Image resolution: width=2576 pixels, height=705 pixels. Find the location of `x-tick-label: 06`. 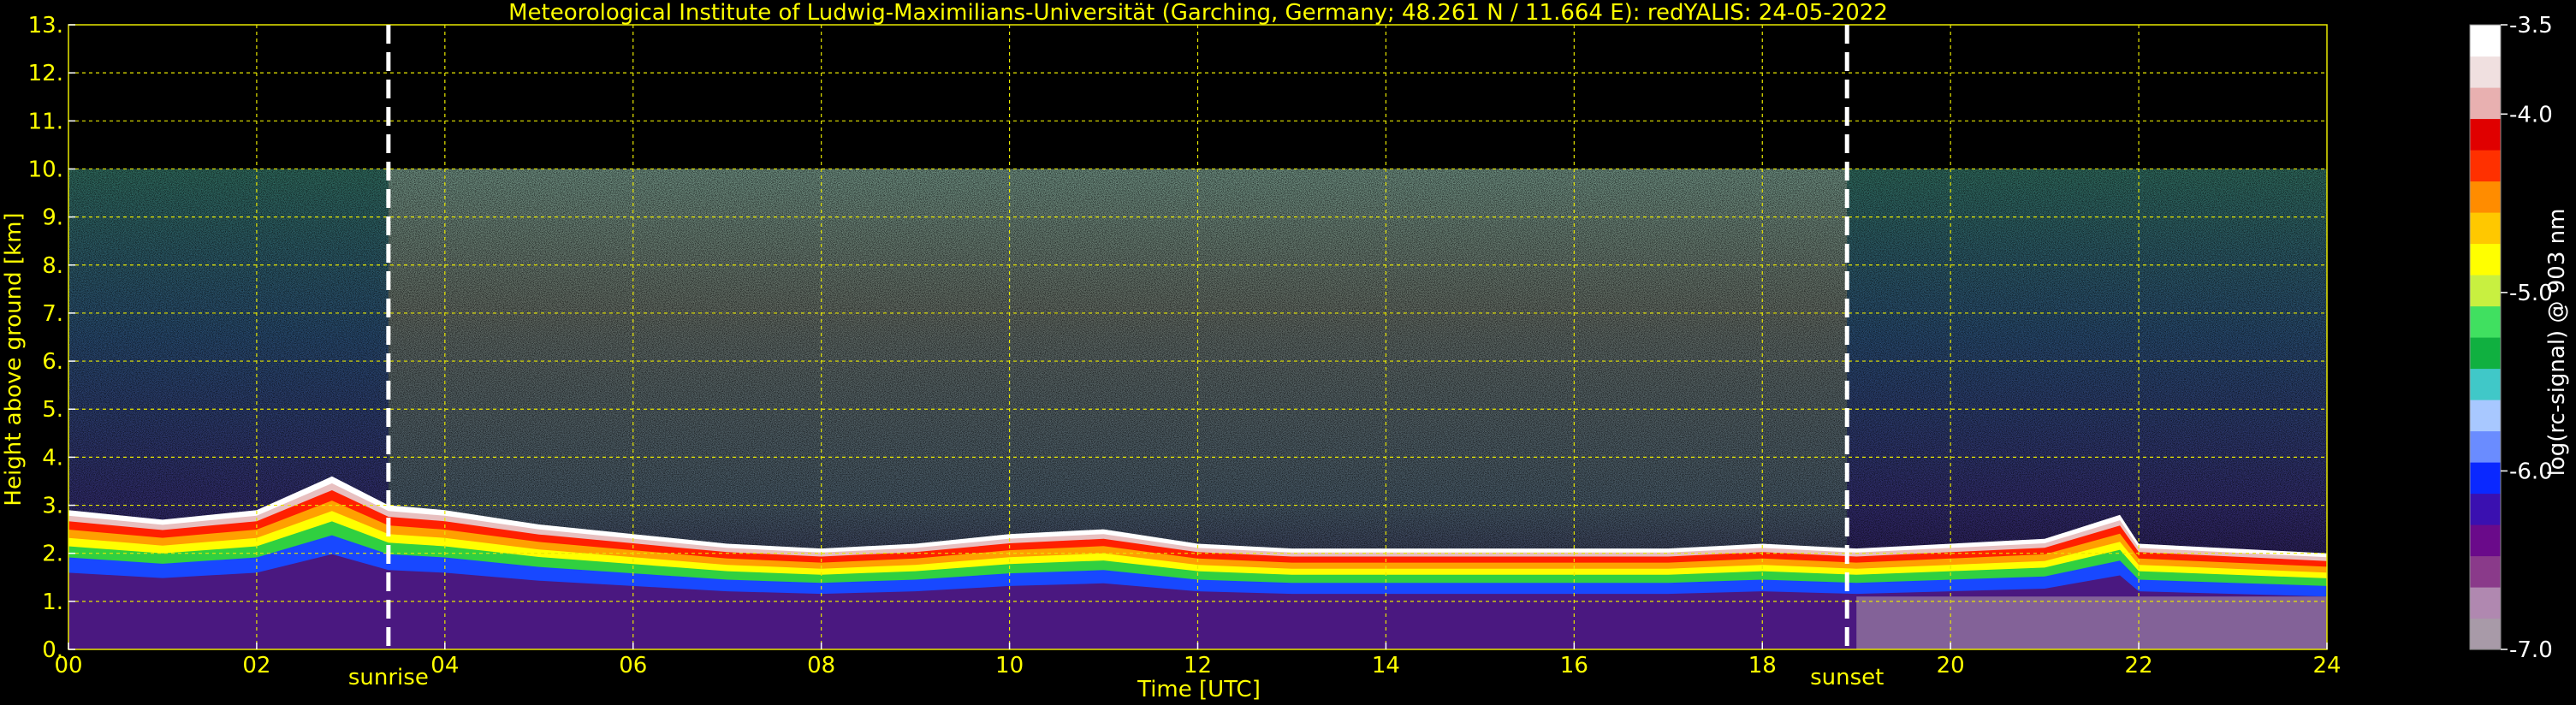

x-tick-label: 06 is located at coordinates (633, 665).